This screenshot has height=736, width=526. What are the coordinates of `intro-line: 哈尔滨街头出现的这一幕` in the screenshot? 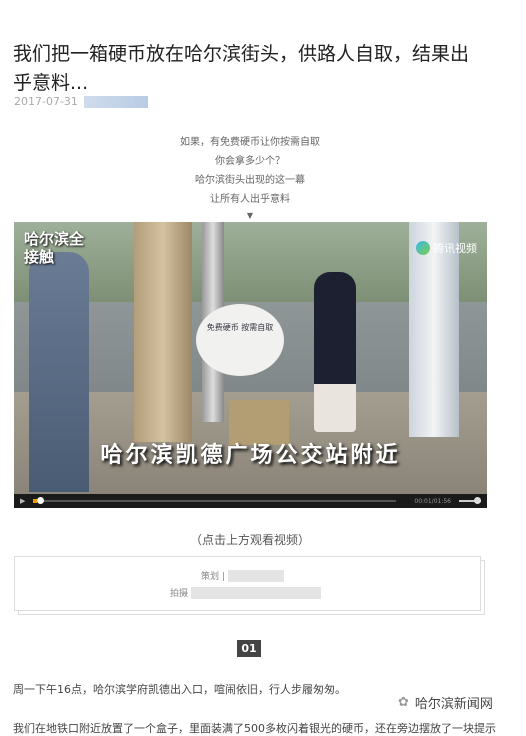 It's located at (250, 180).